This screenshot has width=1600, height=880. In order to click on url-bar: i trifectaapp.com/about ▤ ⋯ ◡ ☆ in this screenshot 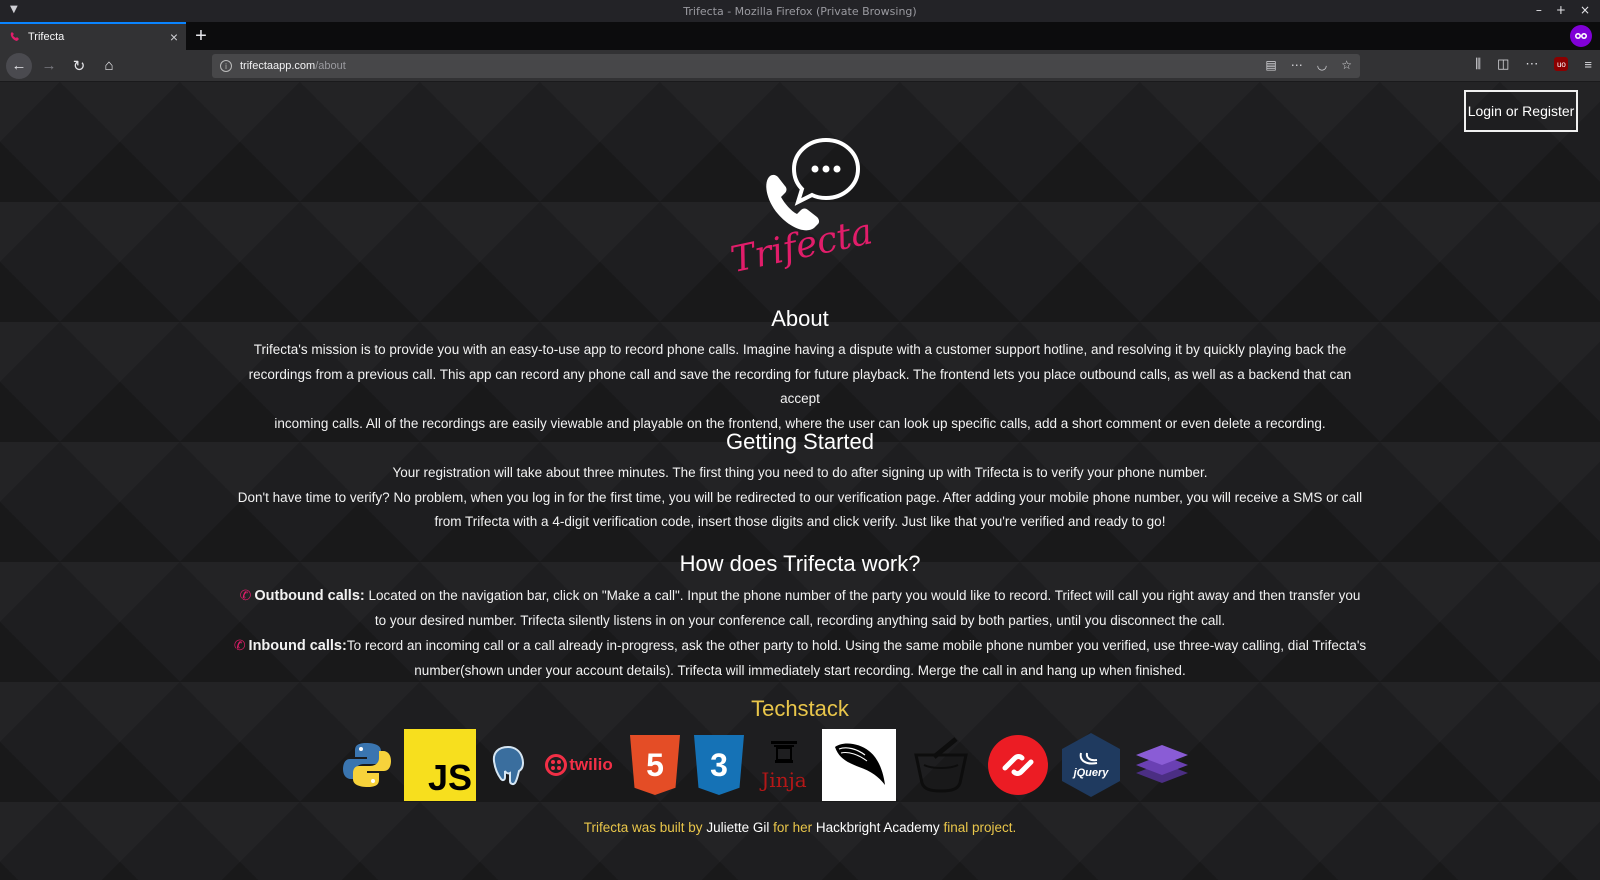, I will do `click(786, 66)`.